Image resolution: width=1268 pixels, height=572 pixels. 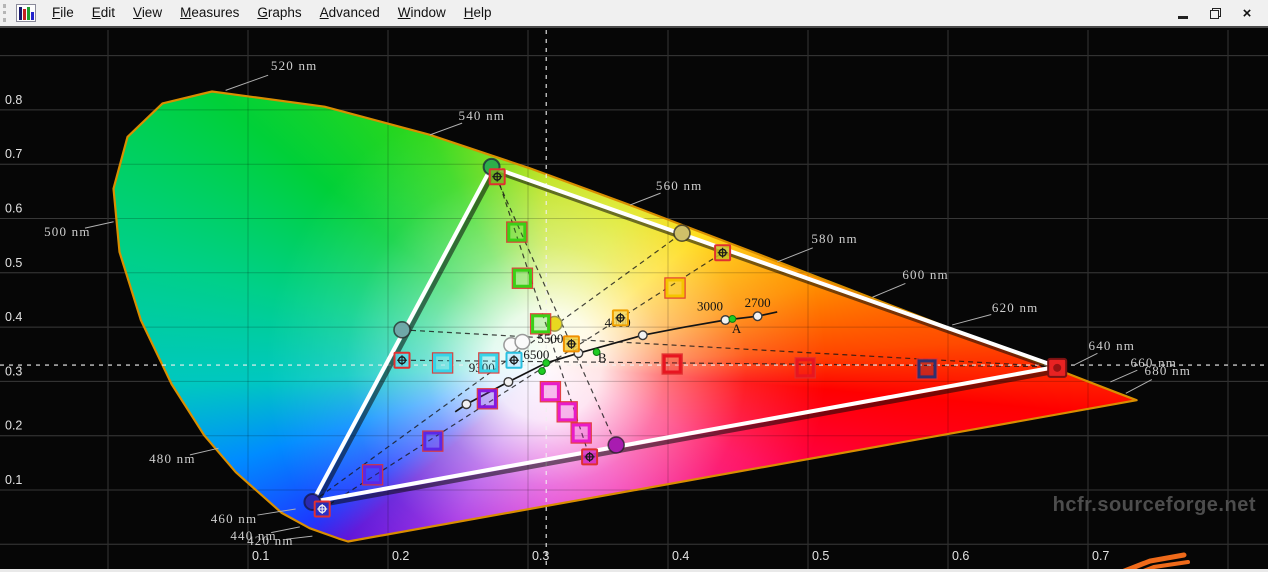 I want to click on wavelength-label-680nm: 680 nm, so click(x=1168, y=370).